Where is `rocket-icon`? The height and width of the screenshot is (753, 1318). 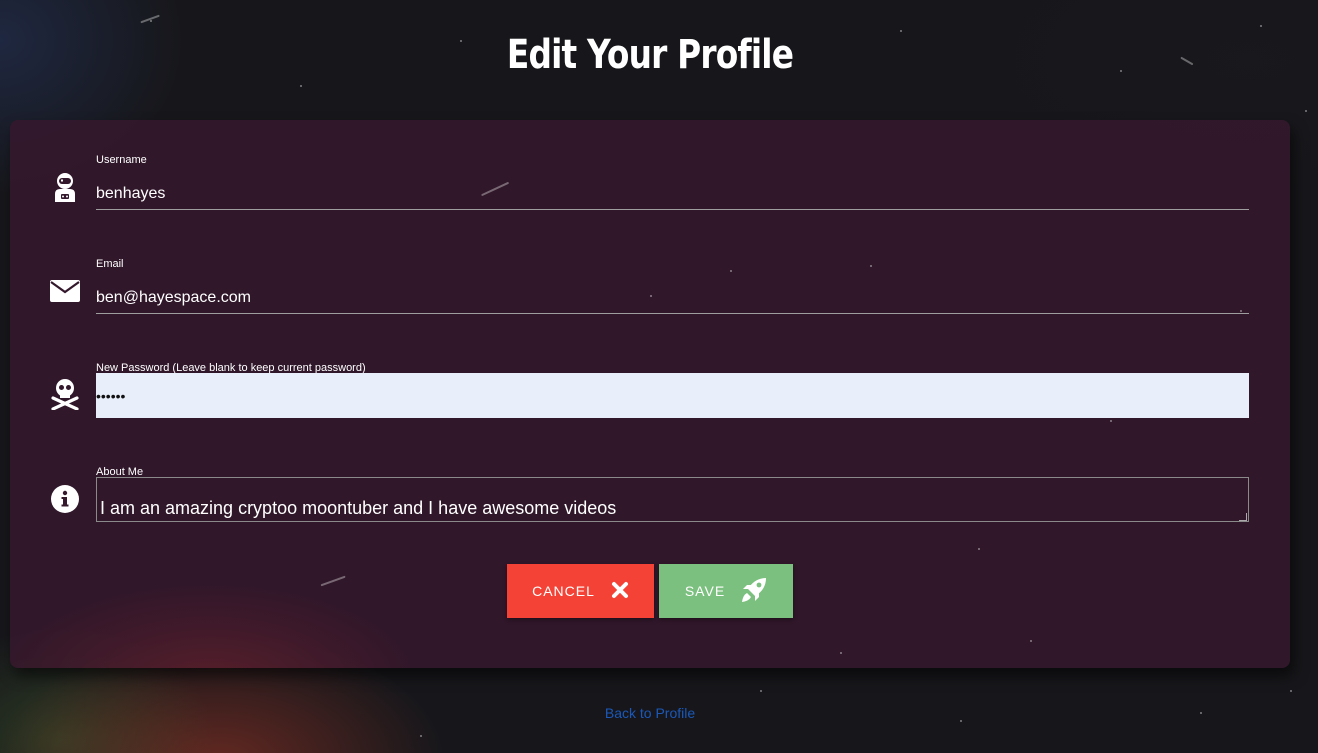
rocket-icon is located at coordinates (754, 591).